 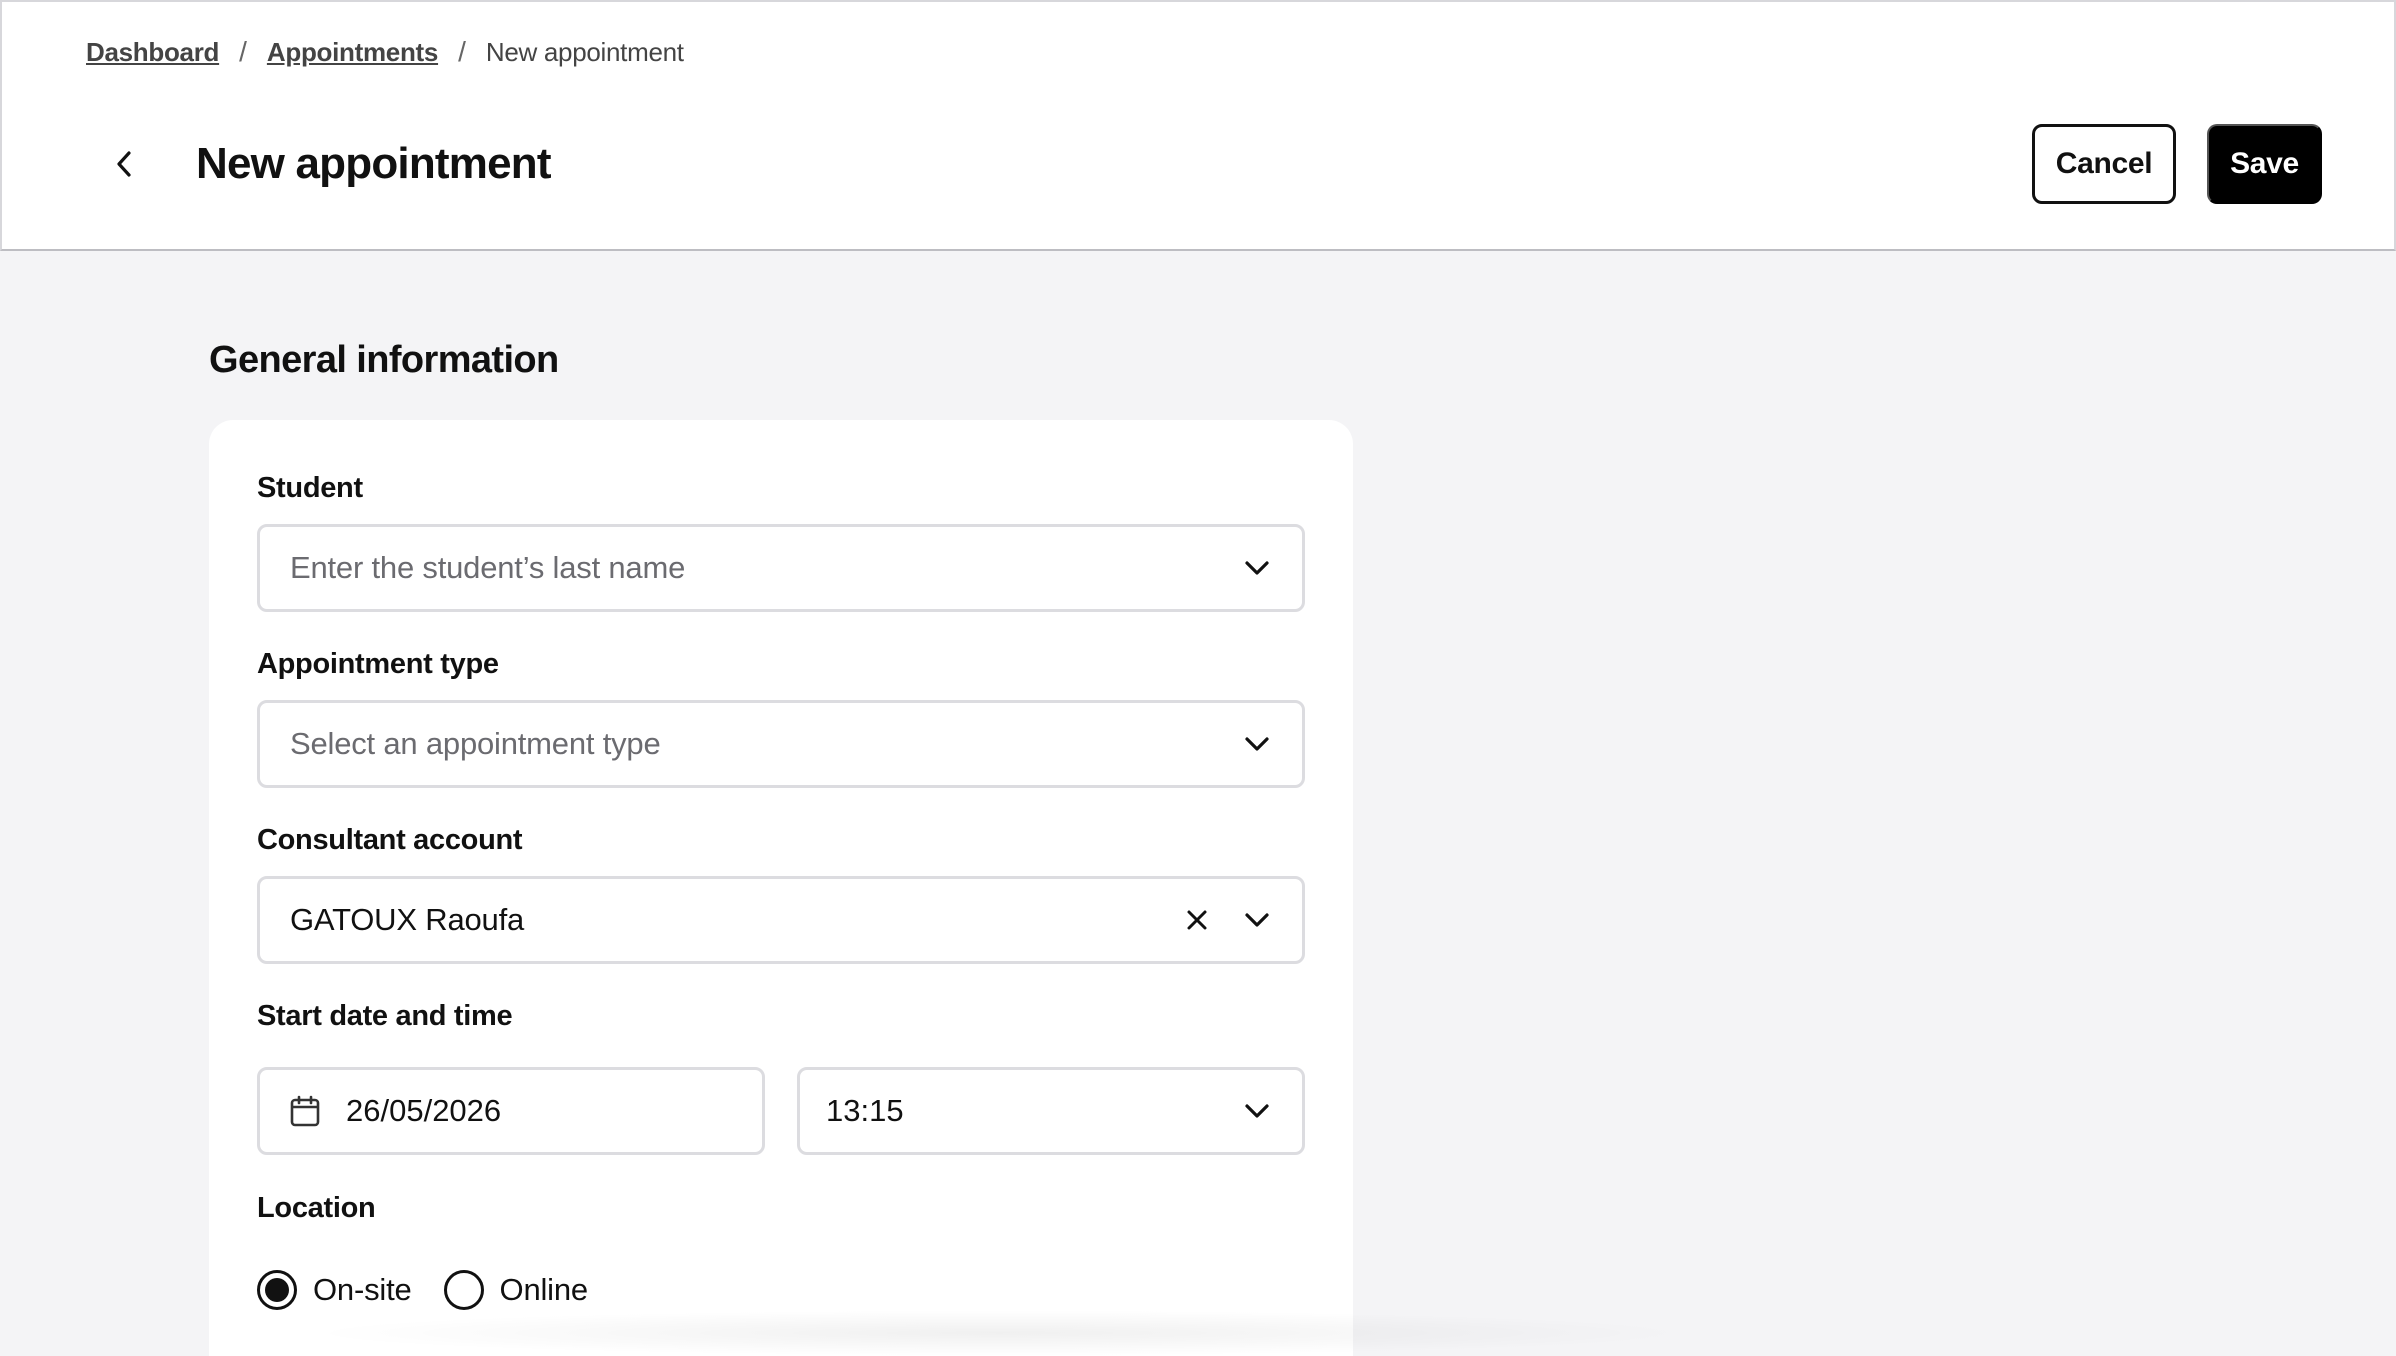 I want to click on consultant-select: GATOUX Raoufa, so click(x=781, y=920).